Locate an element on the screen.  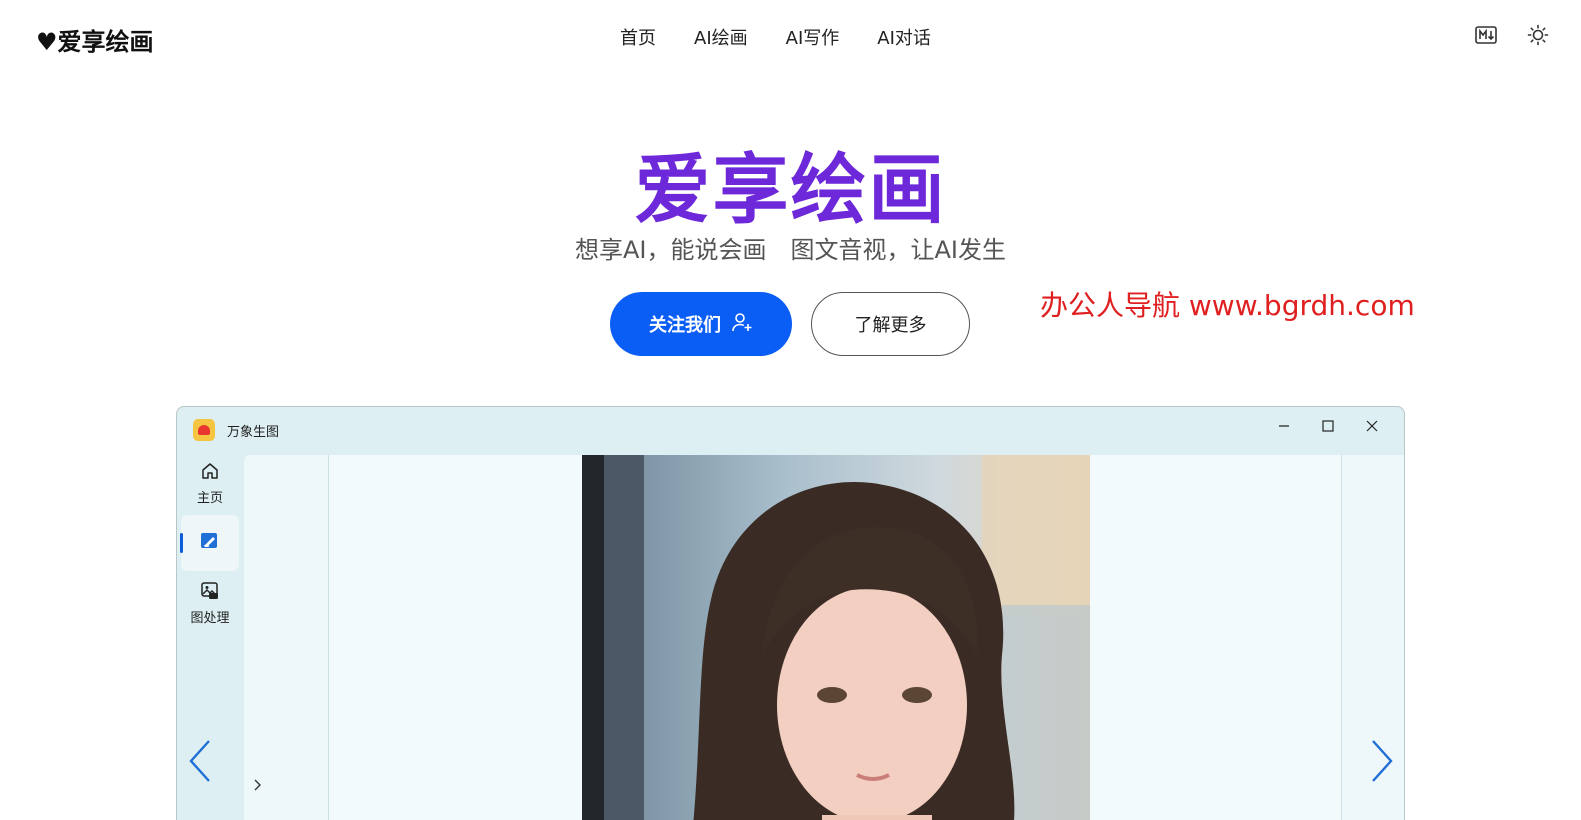
top-navbar: ♥爱享绘画 首页 AI绘画 AI写作 AI对话 is located at coordinates (790, 36).